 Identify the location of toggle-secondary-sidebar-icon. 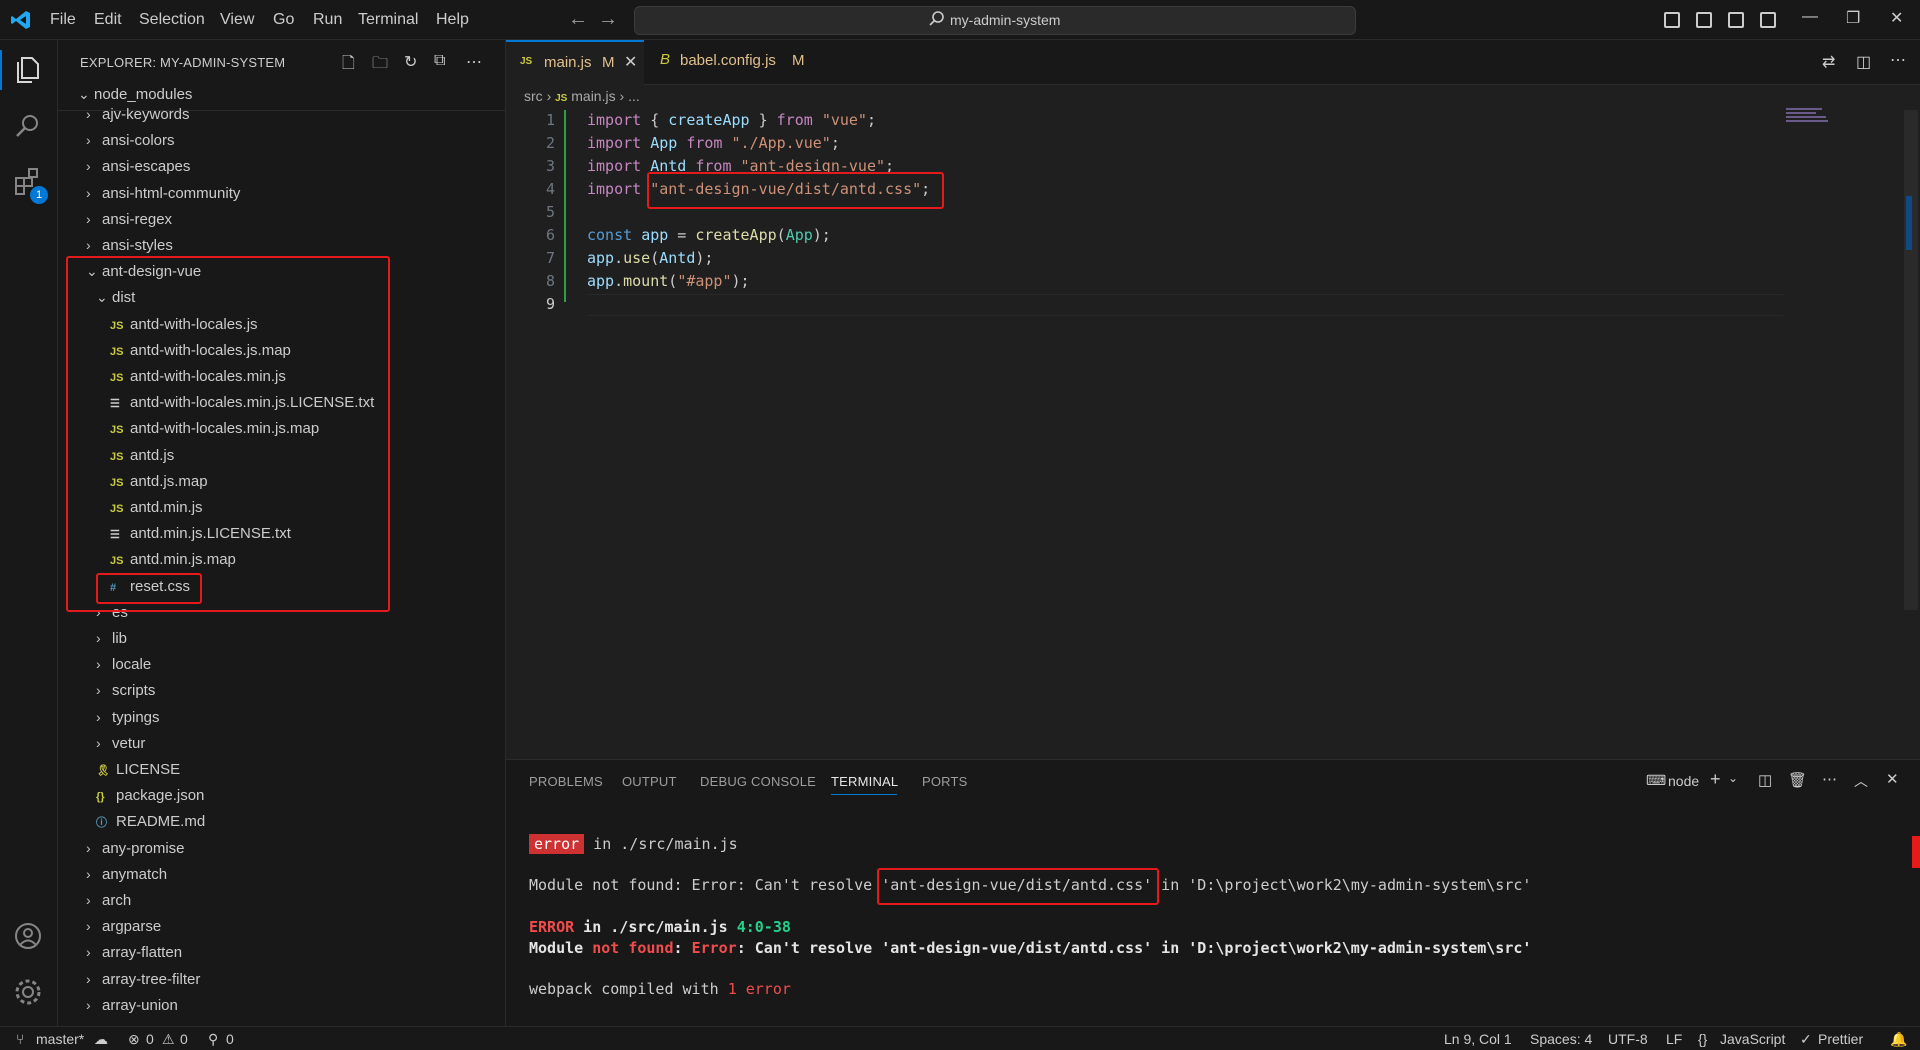
(1736, 20).